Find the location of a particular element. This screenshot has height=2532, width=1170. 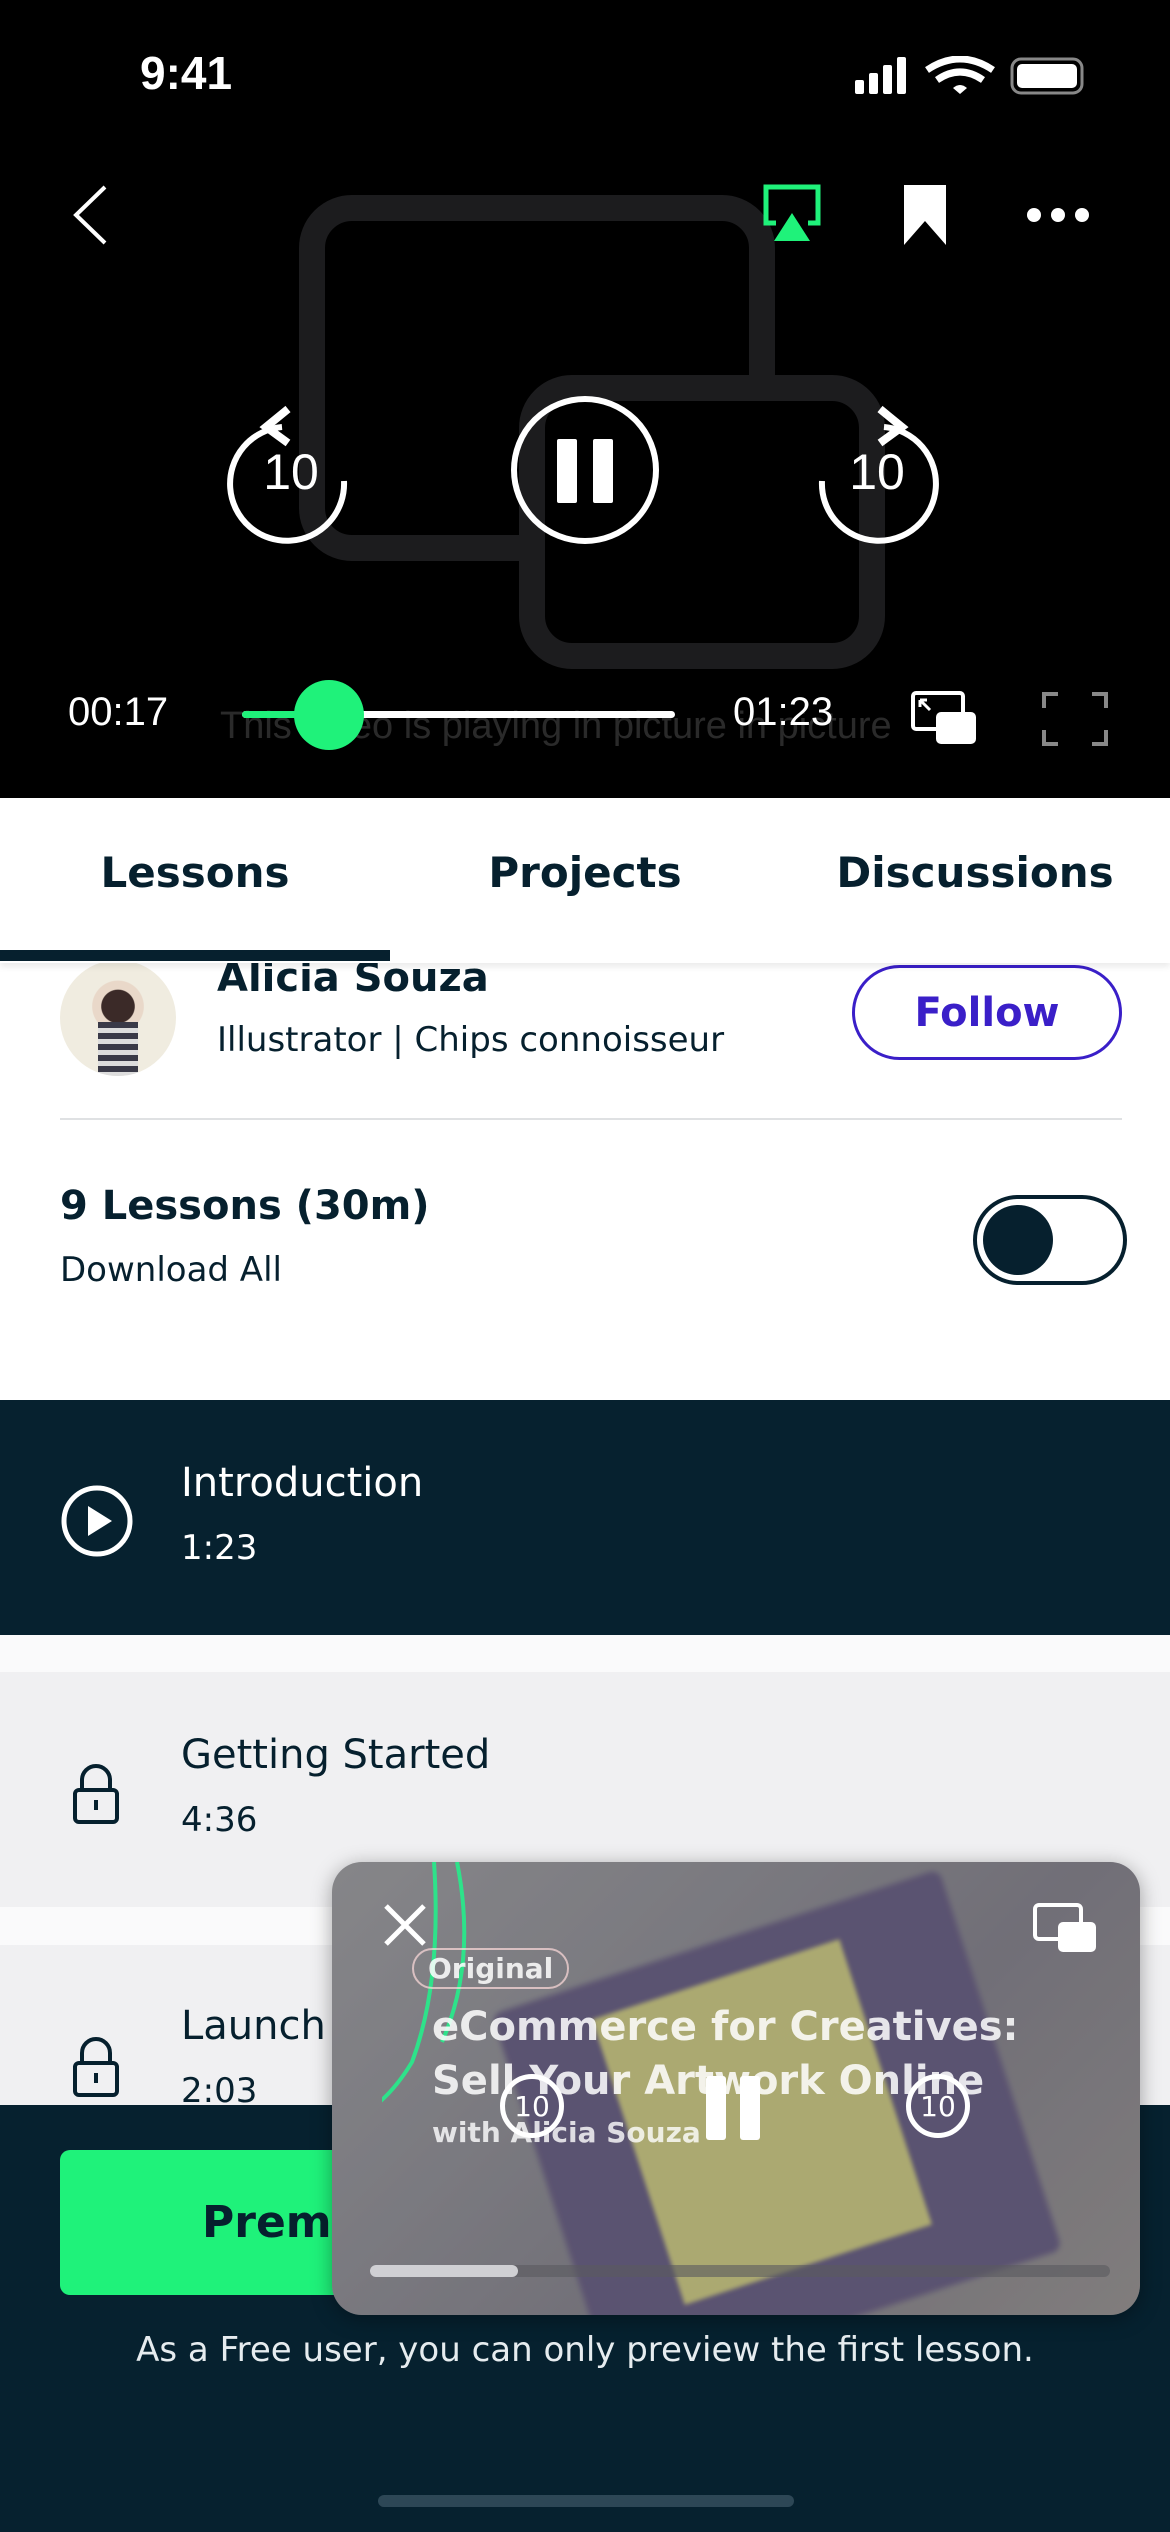

lesson-title: Launch is located at coordinates (253, 2026).